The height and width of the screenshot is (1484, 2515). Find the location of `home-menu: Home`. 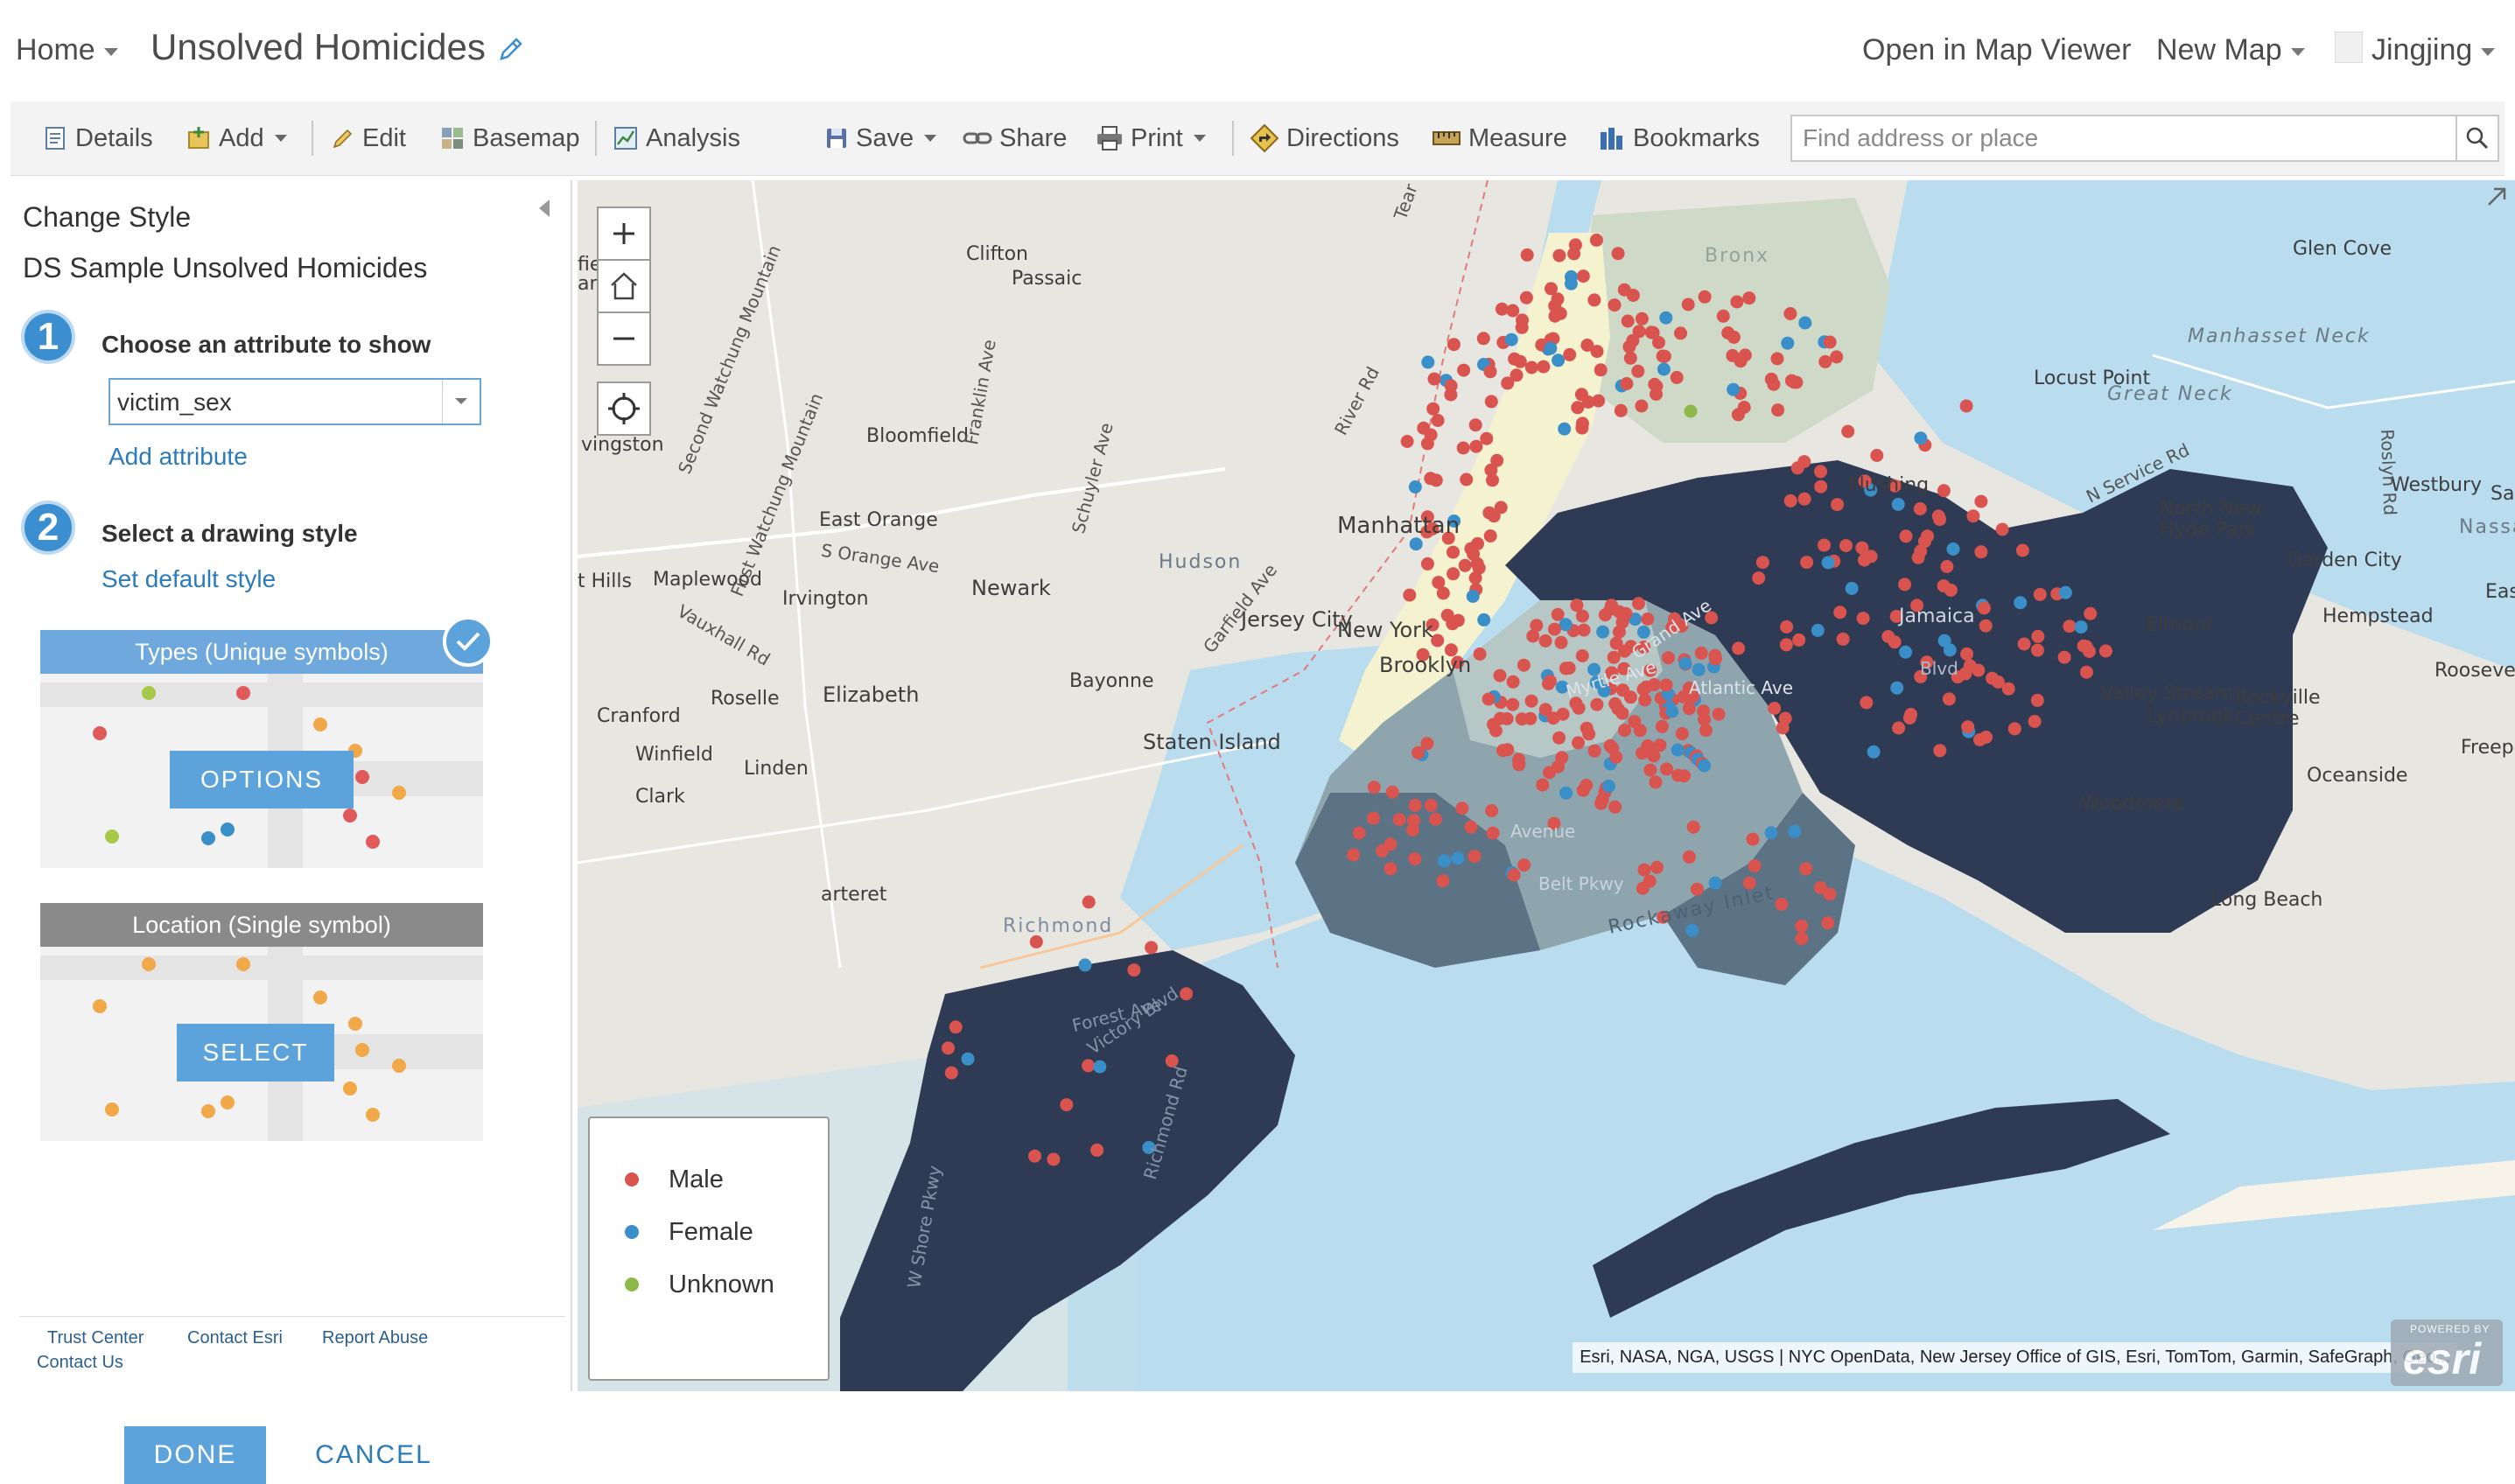

home-menu: Home is located at coordinates (67, 50).